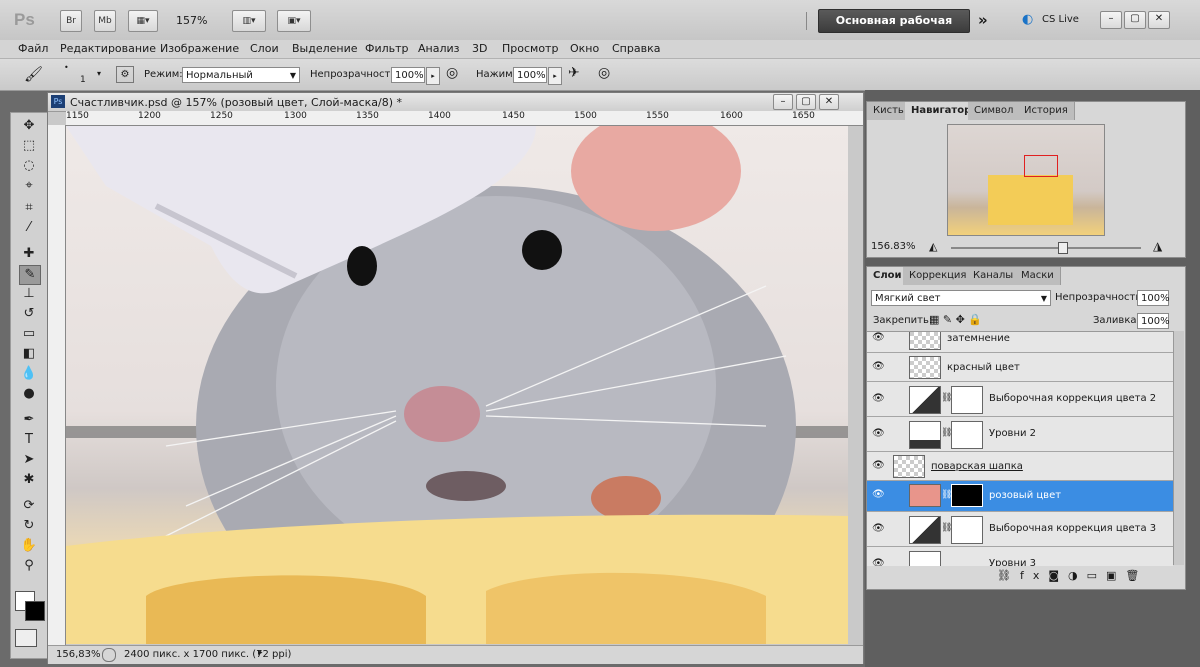 This screenshot has height=667, width=1200. Describe the element at coordinates (71, 21) in the screenshot. I see `bridge-button: Br` at that location.